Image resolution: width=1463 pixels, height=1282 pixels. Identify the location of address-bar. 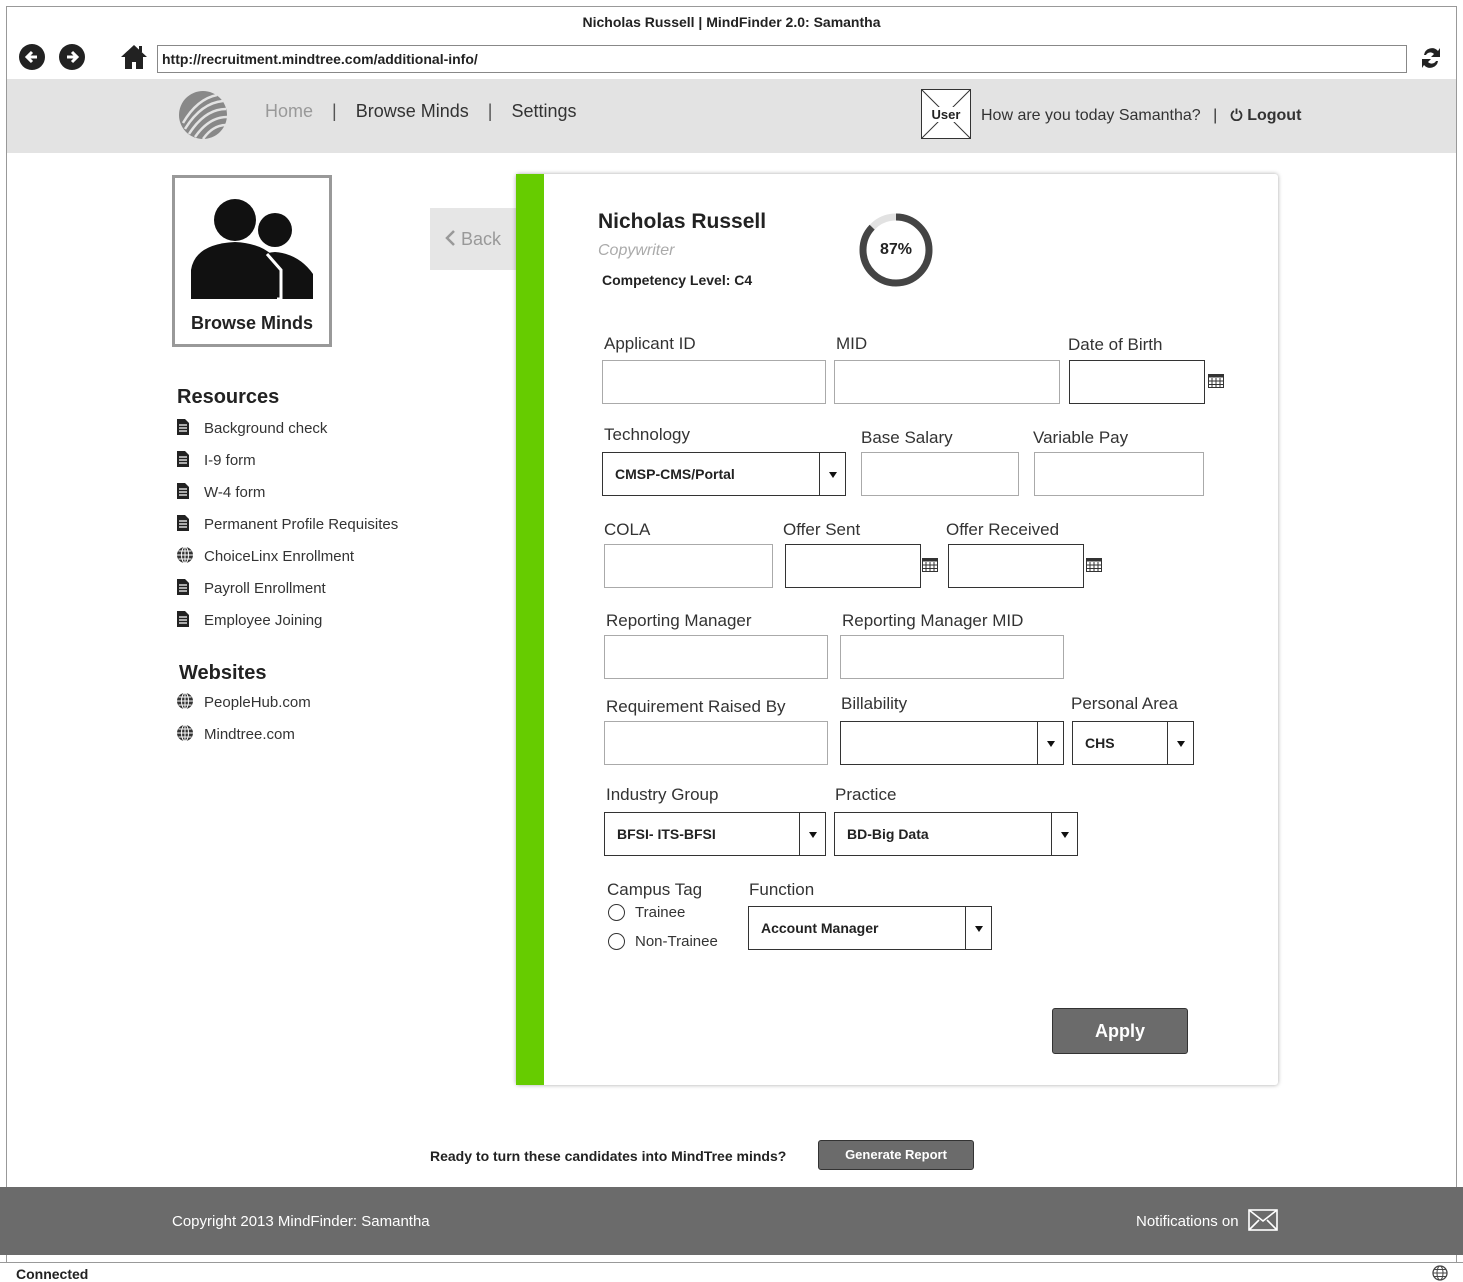
(731, 60).